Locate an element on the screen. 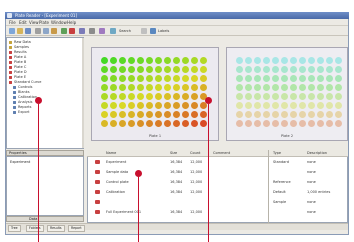 This screenshot has width=354, height=242. menu-edit: Edit is located at coordinates (23, 22).